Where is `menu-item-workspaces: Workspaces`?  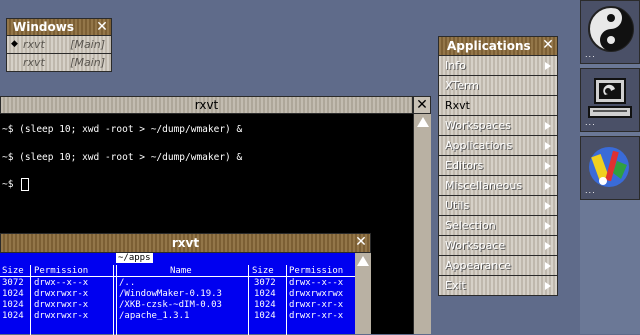
menu-item-workspaces: Workspaces is located at coordinates (498, 126).